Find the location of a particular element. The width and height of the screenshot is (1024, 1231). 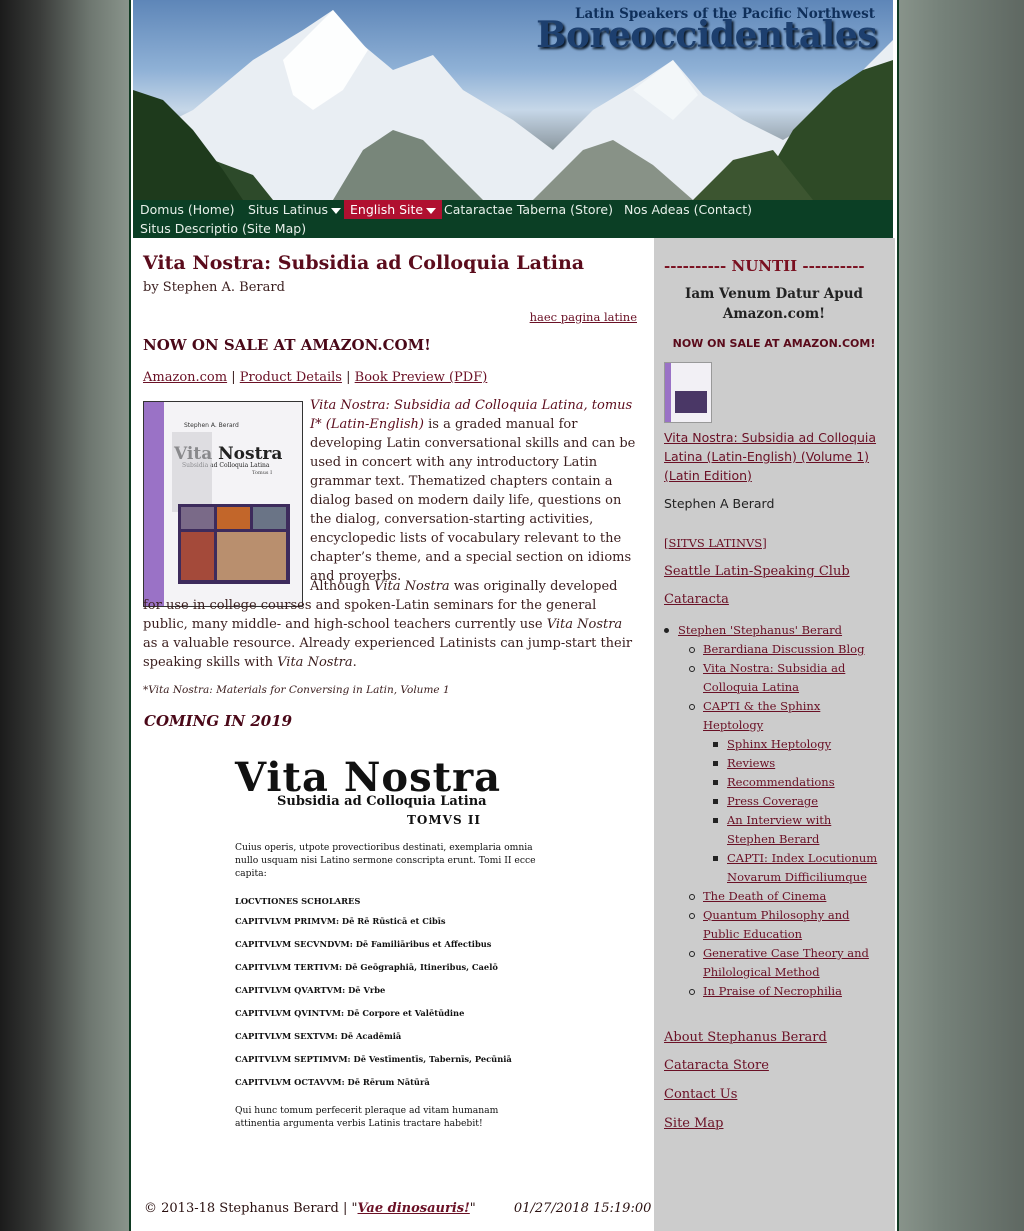

nav-label: Nos Adeas (Contact) is located at coordinates (688, 209).